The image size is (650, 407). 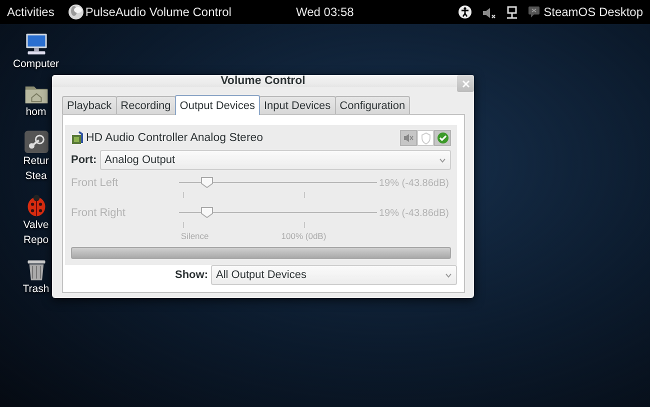 I want to click on desktop-icon-label: Trash, so click(x=36, y=289).